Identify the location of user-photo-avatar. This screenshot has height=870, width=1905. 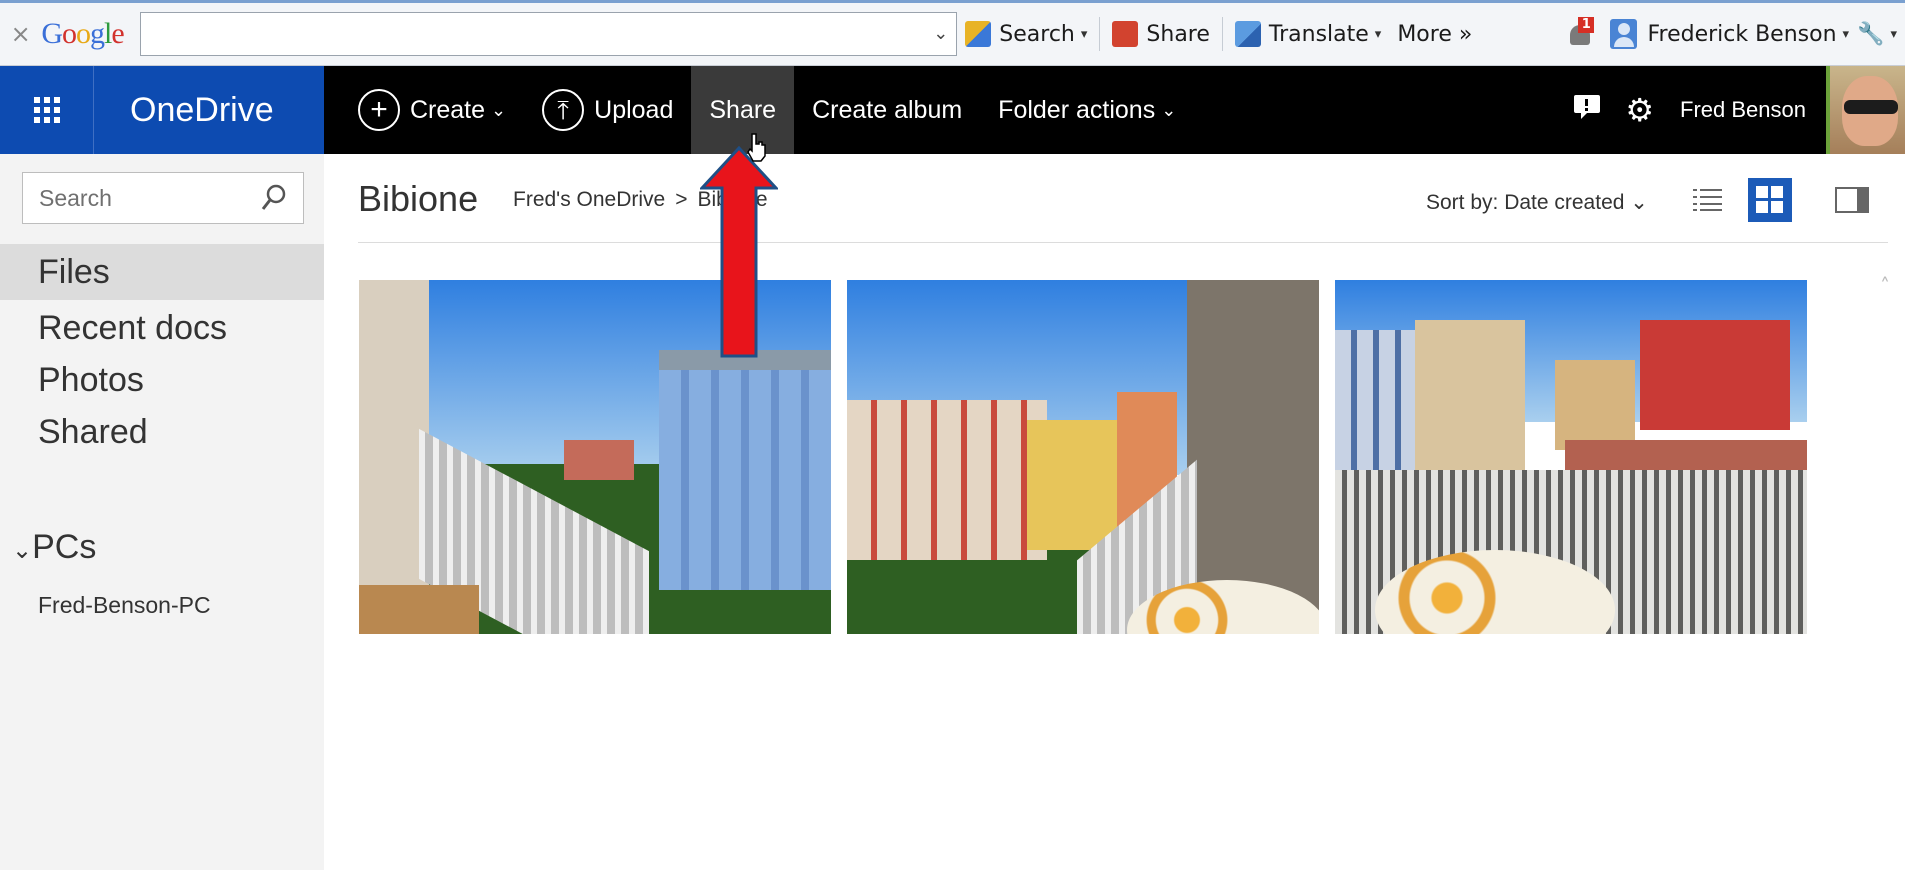
(1865, 110).